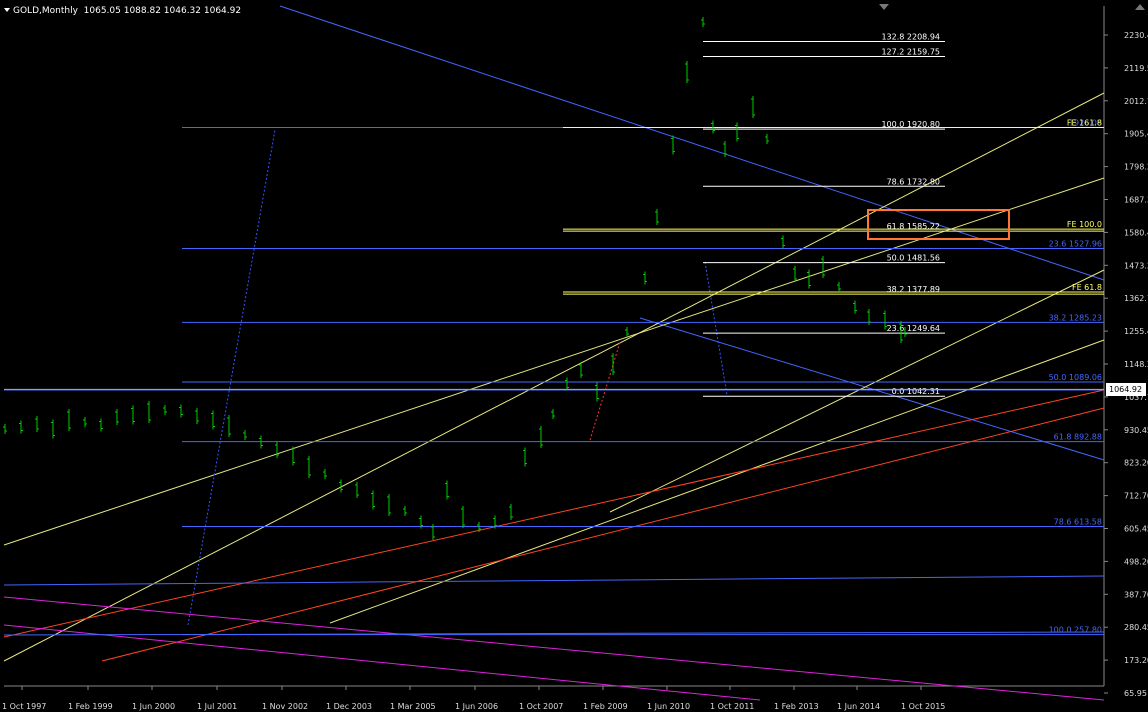  What do you see at coordinates (858, 706) in the screenshot?
I see `x-tick-label: 1 Jun 2014` at bounding box center [858, 706].